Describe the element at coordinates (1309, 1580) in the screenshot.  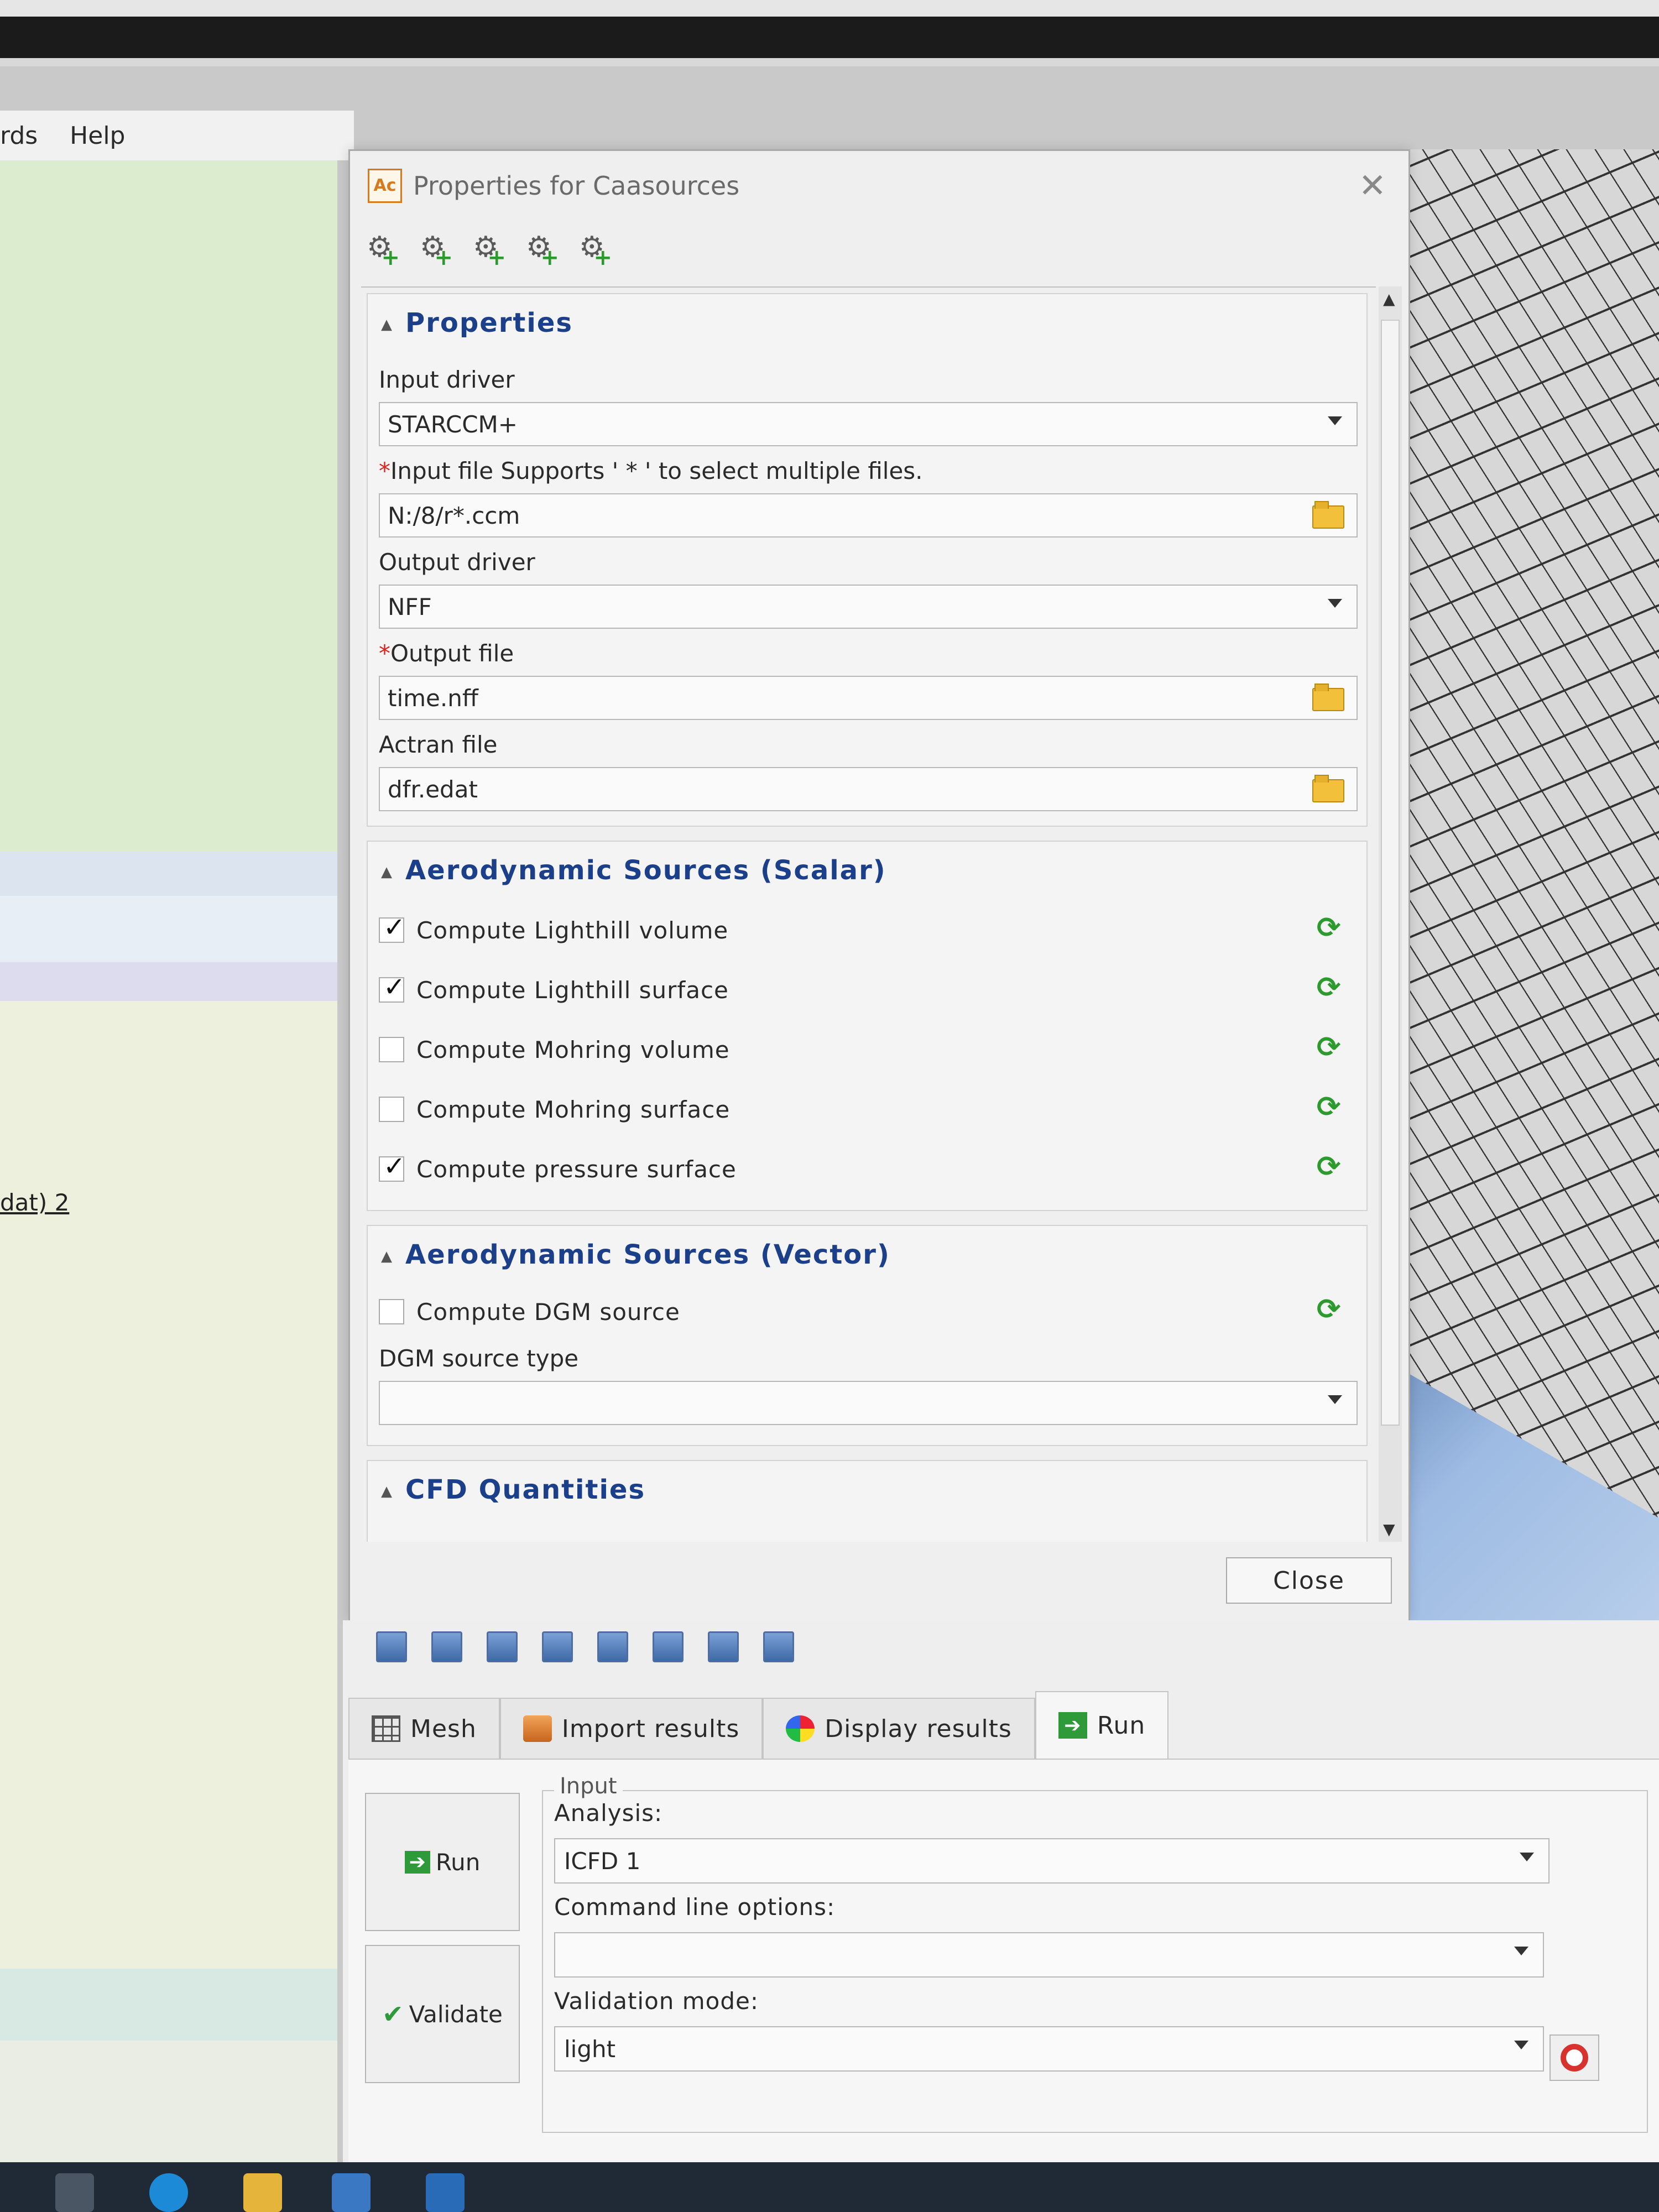
I see `close-button: Close` at that location.